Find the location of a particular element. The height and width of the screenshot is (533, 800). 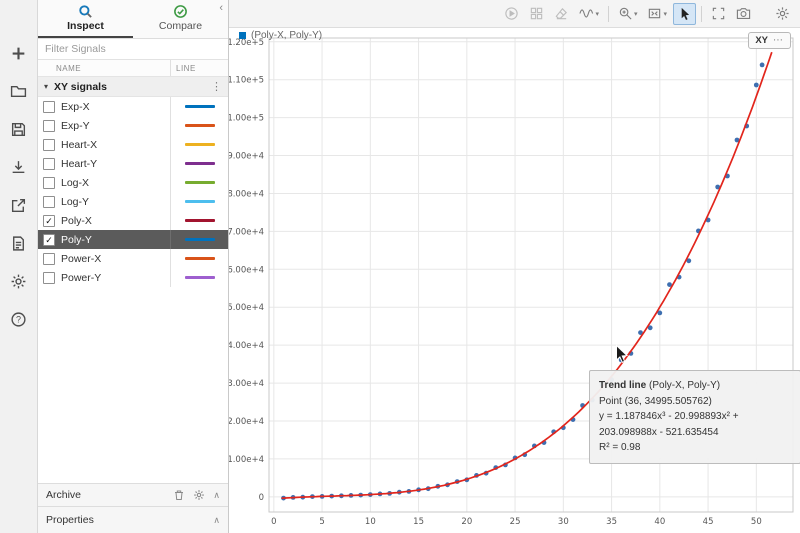

filter-signals-input is located at coordinates (133, 49).